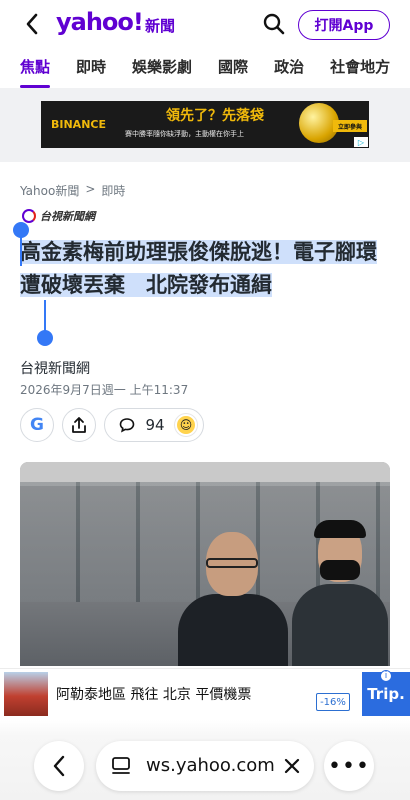 Image resolution: width=410 pixels, height=800 pixels. I want to click on photo-person-left, so click(233, 599).